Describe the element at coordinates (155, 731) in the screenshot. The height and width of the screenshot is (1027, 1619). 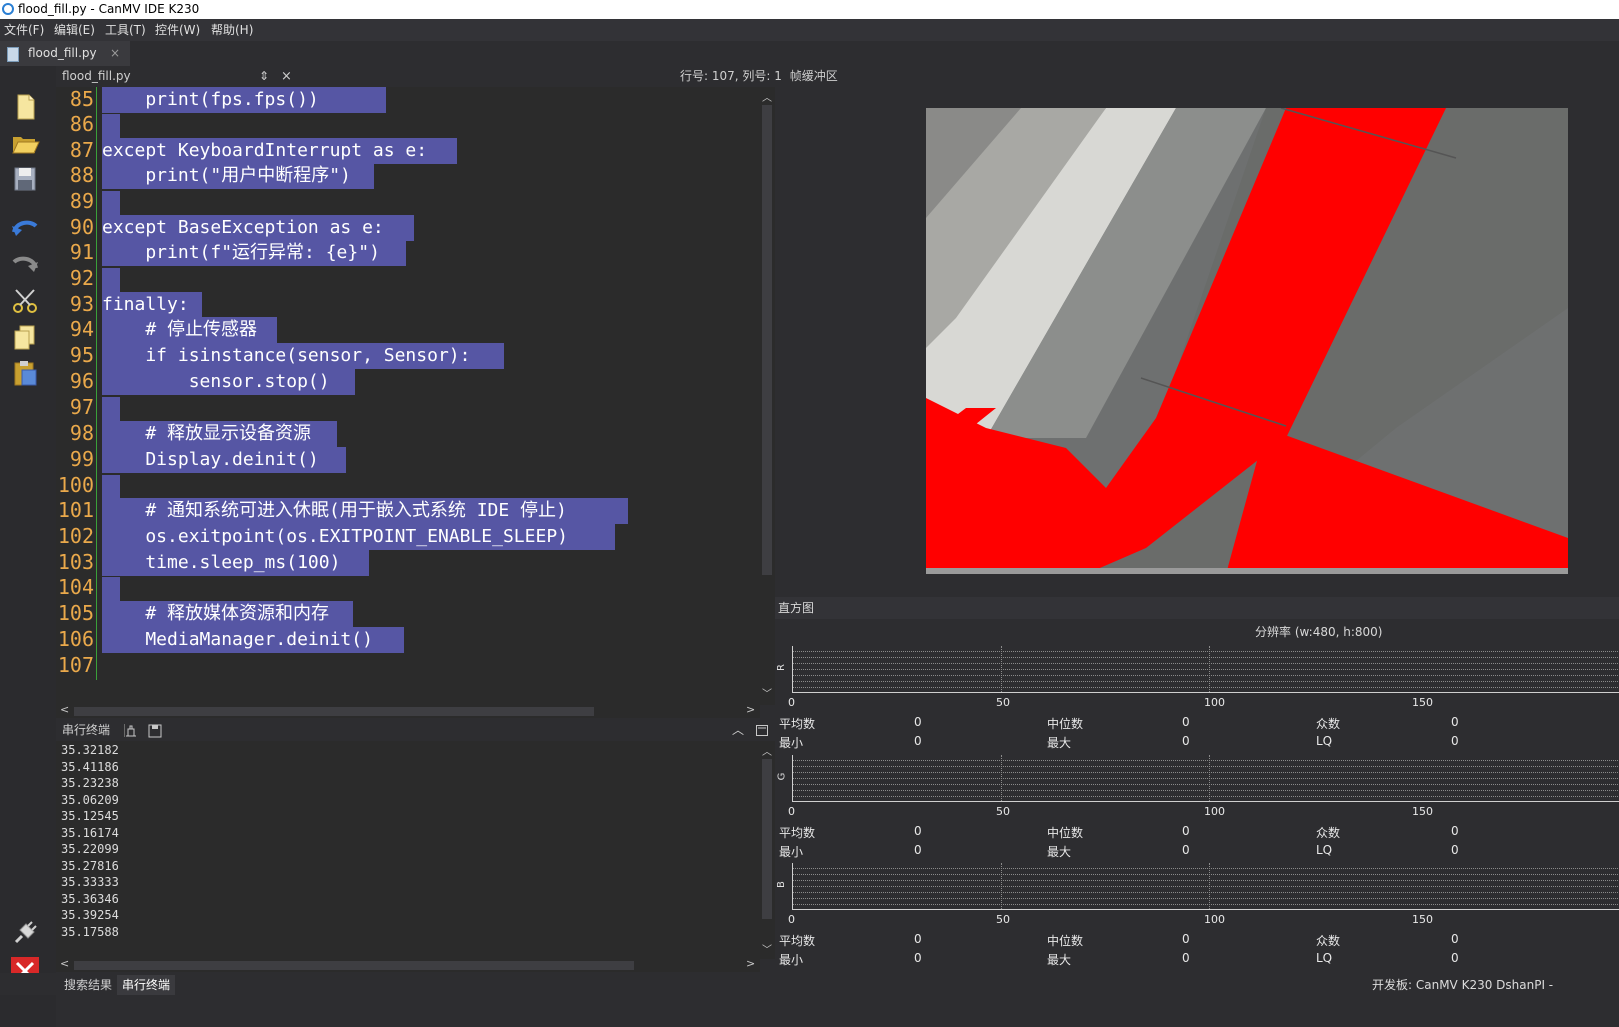
I see `save-terminal-icon` at that location.